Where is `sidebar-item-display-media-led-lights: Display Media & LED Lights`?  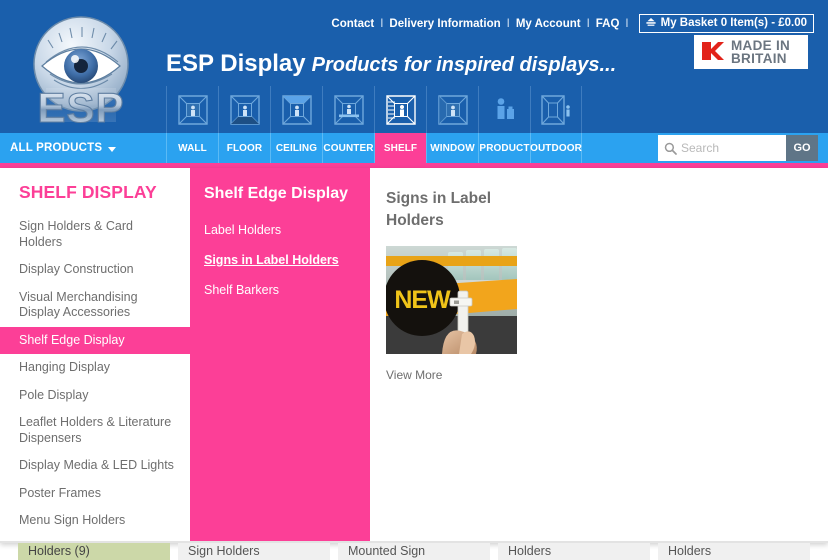
sidebar-item-display-media-led-lights: Display Media & LED Lights is located at coordinates (95, 466).